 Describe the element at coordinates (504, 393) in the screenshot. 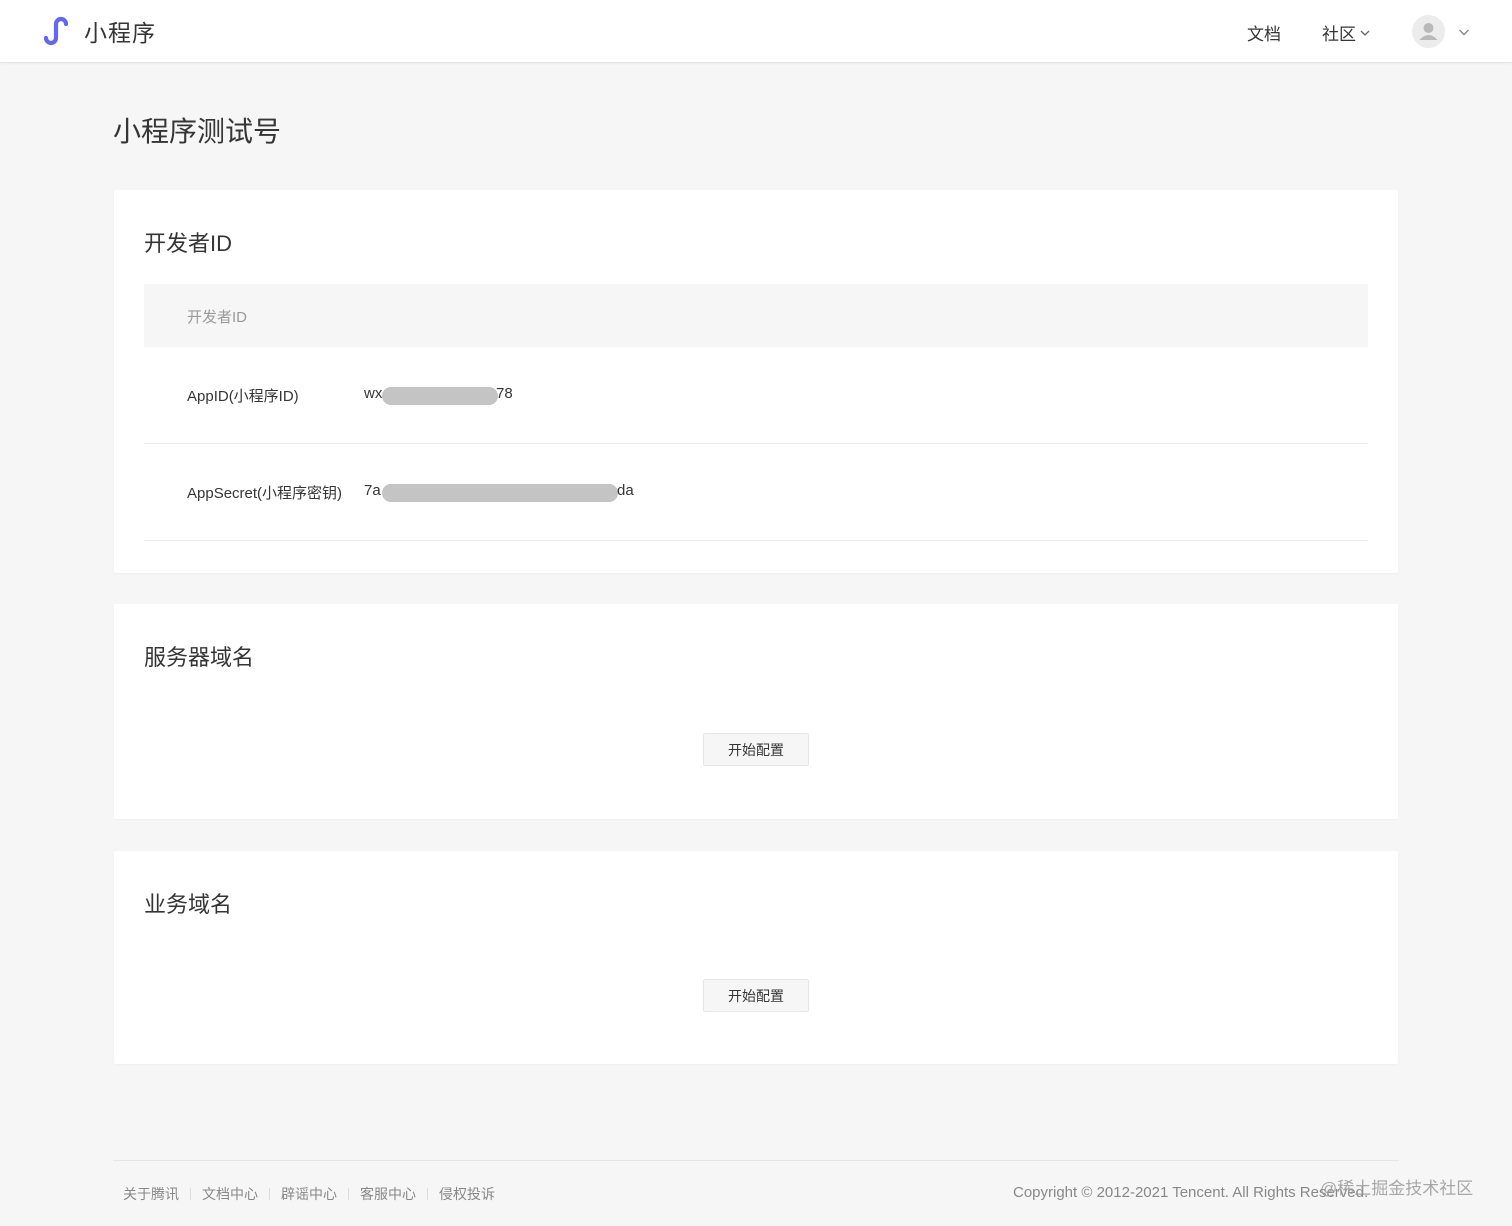

I see `appid-value-suffix: 78` at that location.